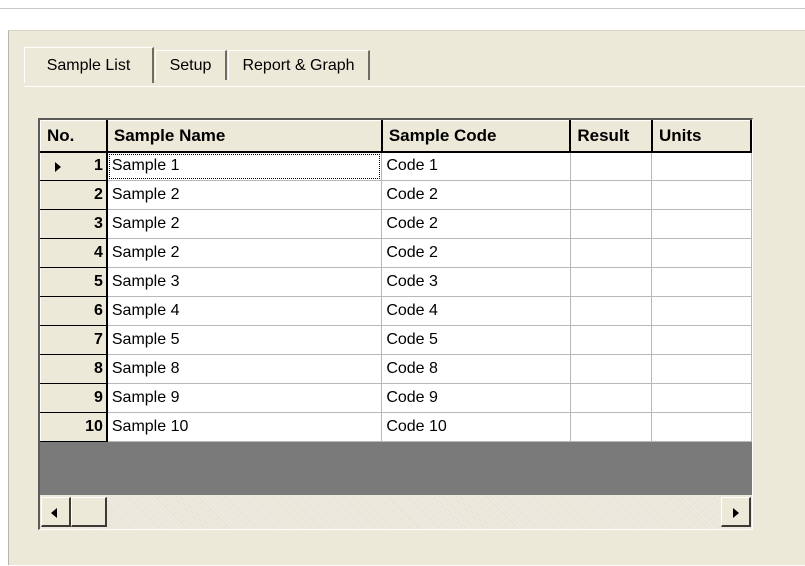 The width and height of the screenshot is (805, 566). Describe the element at coordinates (244, 136) in the screenshot. I see `column-header-sample-name: Sample Name` at that location.